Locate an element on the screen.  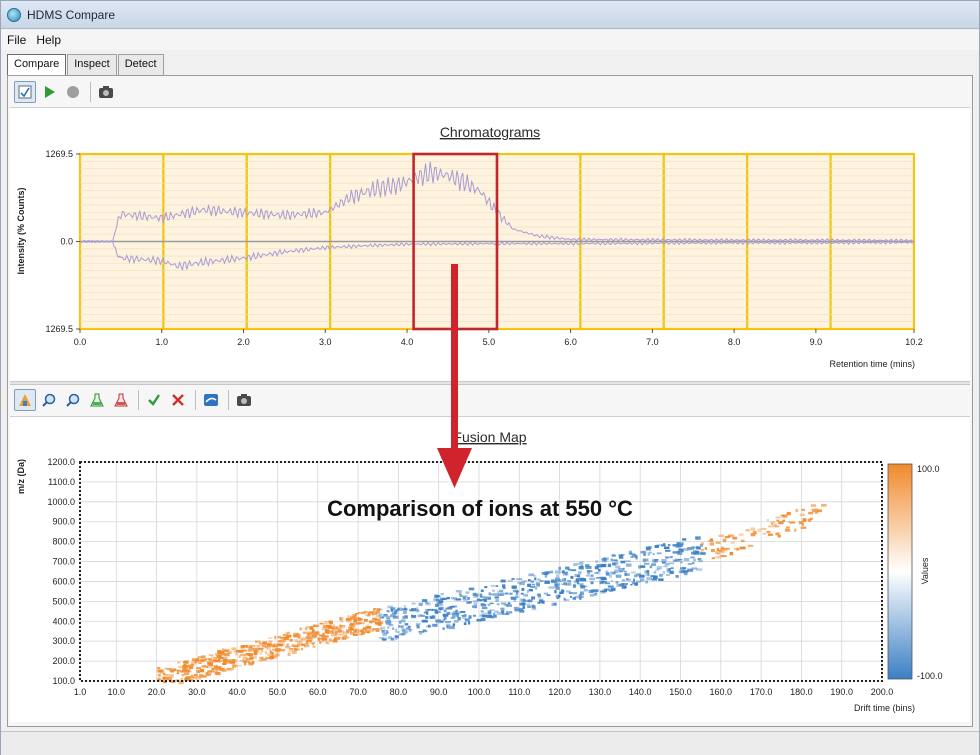
fusion-ytick-label: 600.0 is located at coordinates (63, 581).